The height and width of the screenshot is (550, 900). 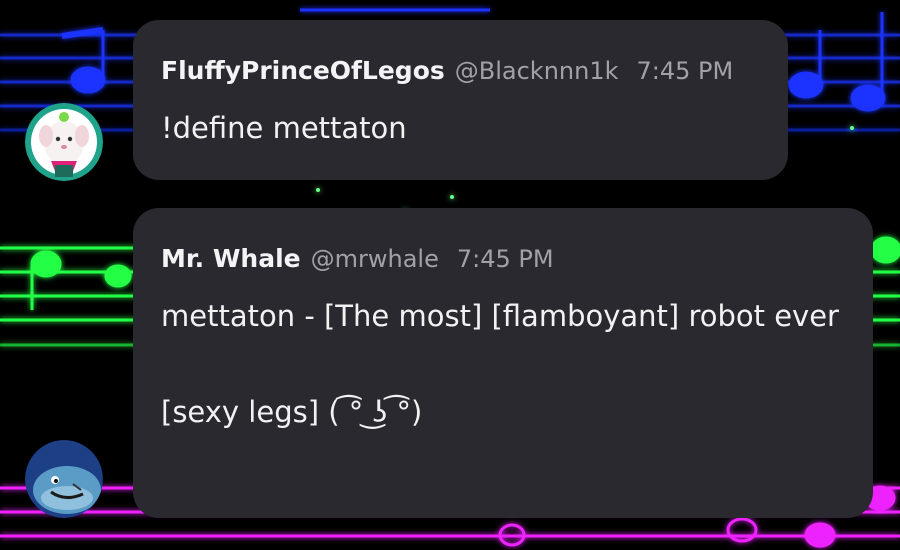 What do you see at coordinates (374, 259) in the screenshot?
I see `author-handle: @mrwhale` at bounding box center [374, 259].